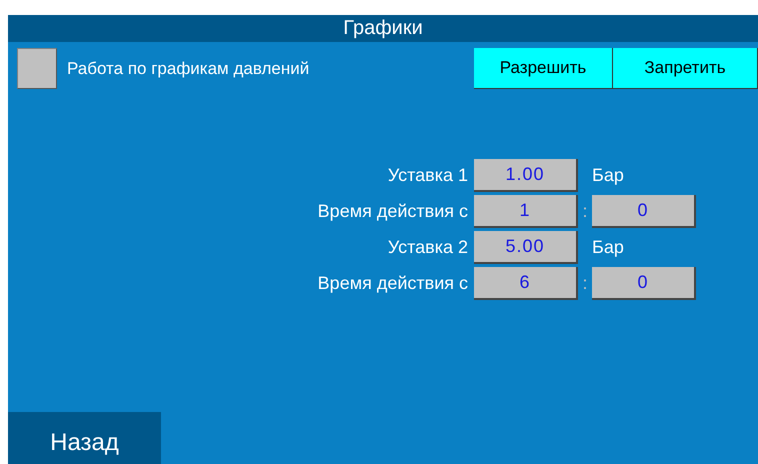 The image size is (758, 464). What do you see at coordinates (685, 68) in the screenshot?
I see `command-button: Запретить` at bounding box center [685, 68].